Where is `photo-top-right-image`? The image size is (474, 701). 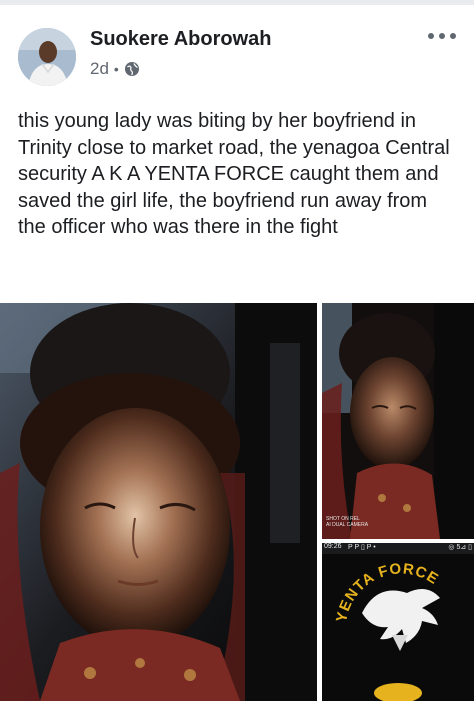 photo-top-right-image is located at coordinates (398, 421).